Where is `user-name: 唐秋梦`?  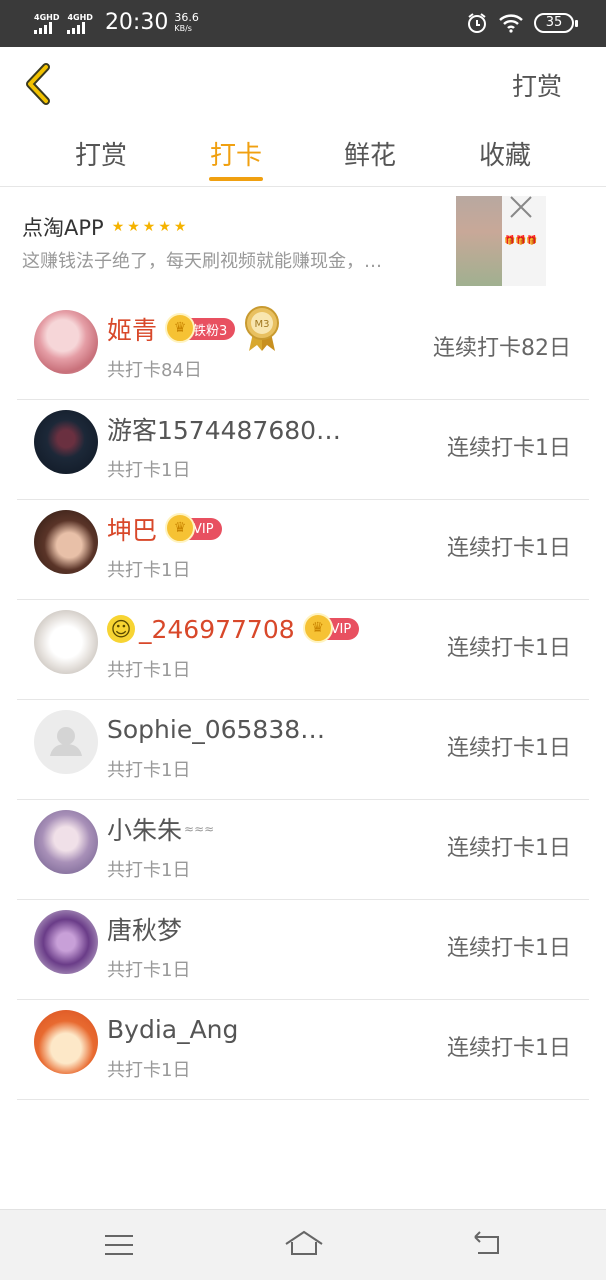
user-name: 唐秋梦 is located at coordinates (145, 930).